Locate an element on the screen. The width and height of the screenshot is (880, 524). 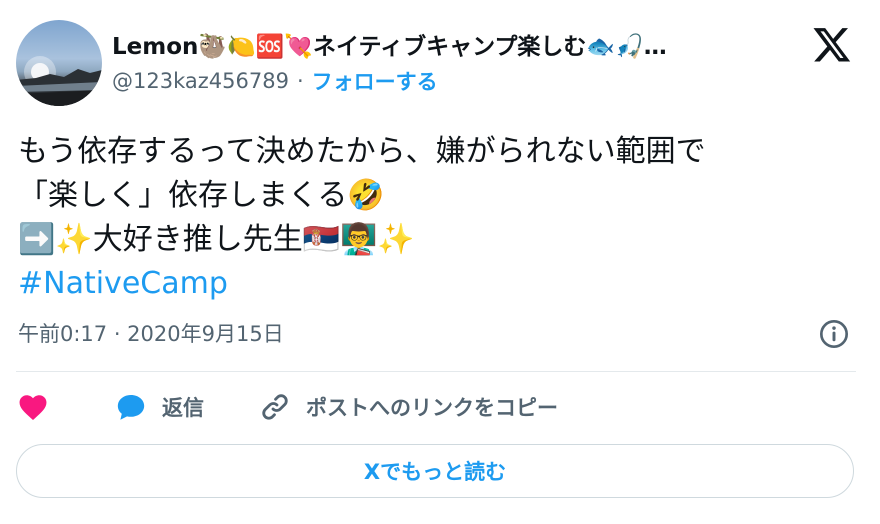
x-logo-icon is located at coordinates (832, 44).